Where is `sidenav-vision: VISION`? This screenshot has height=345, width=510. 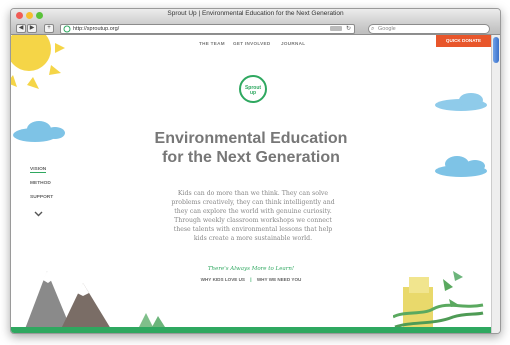
sidenav-vision: VISION is located at coordinates (38, 170).